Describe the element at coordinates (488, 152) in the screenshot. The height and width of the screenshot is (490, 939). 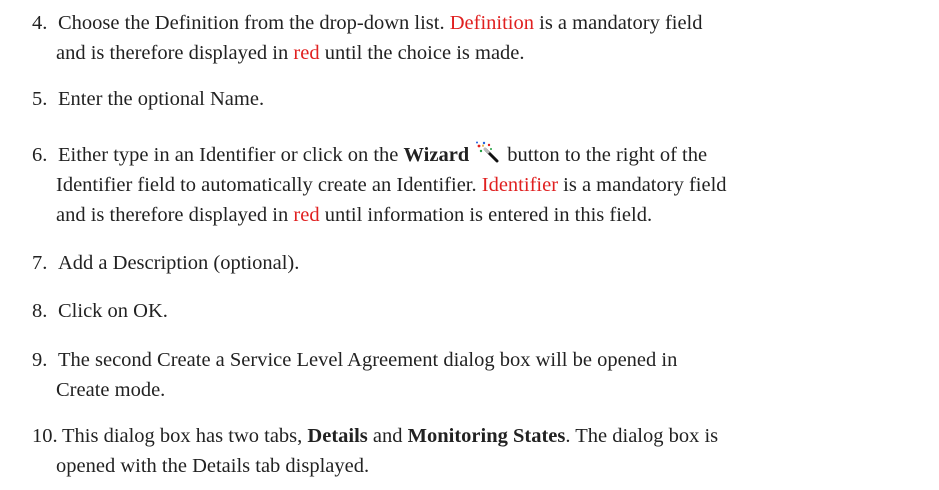
I see `wizard-wand-icon` at that location.